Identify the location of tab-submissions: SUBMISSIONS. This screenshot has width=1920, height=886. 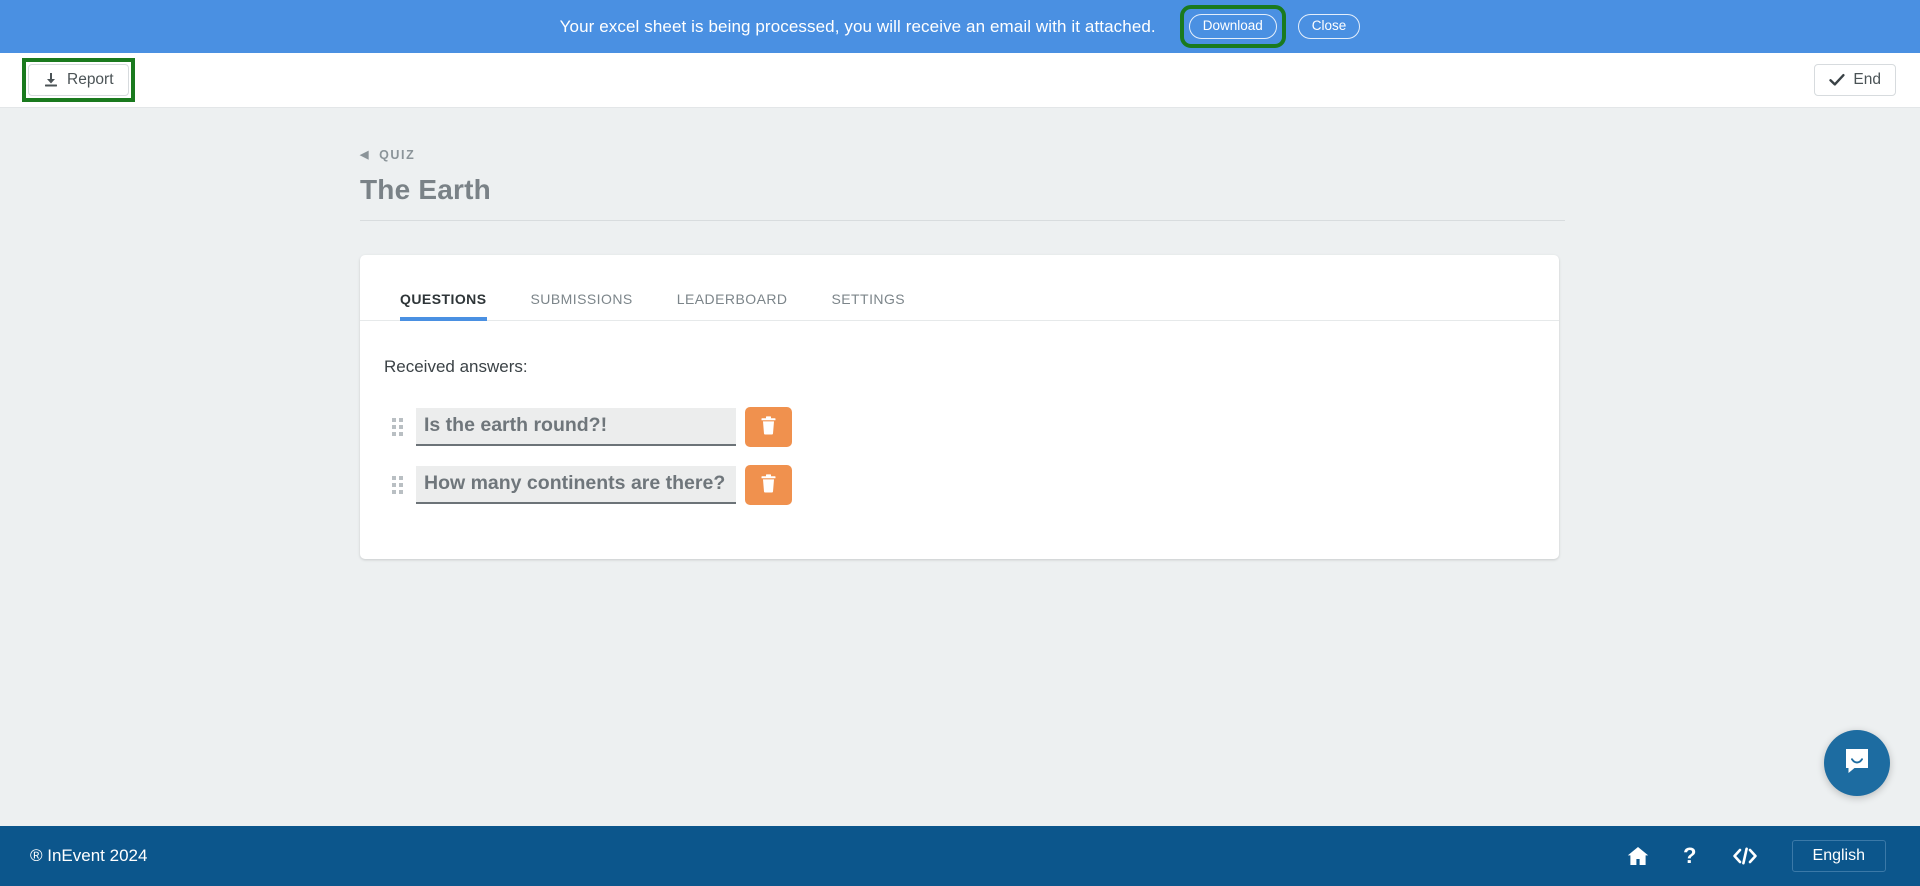
(582, 300).